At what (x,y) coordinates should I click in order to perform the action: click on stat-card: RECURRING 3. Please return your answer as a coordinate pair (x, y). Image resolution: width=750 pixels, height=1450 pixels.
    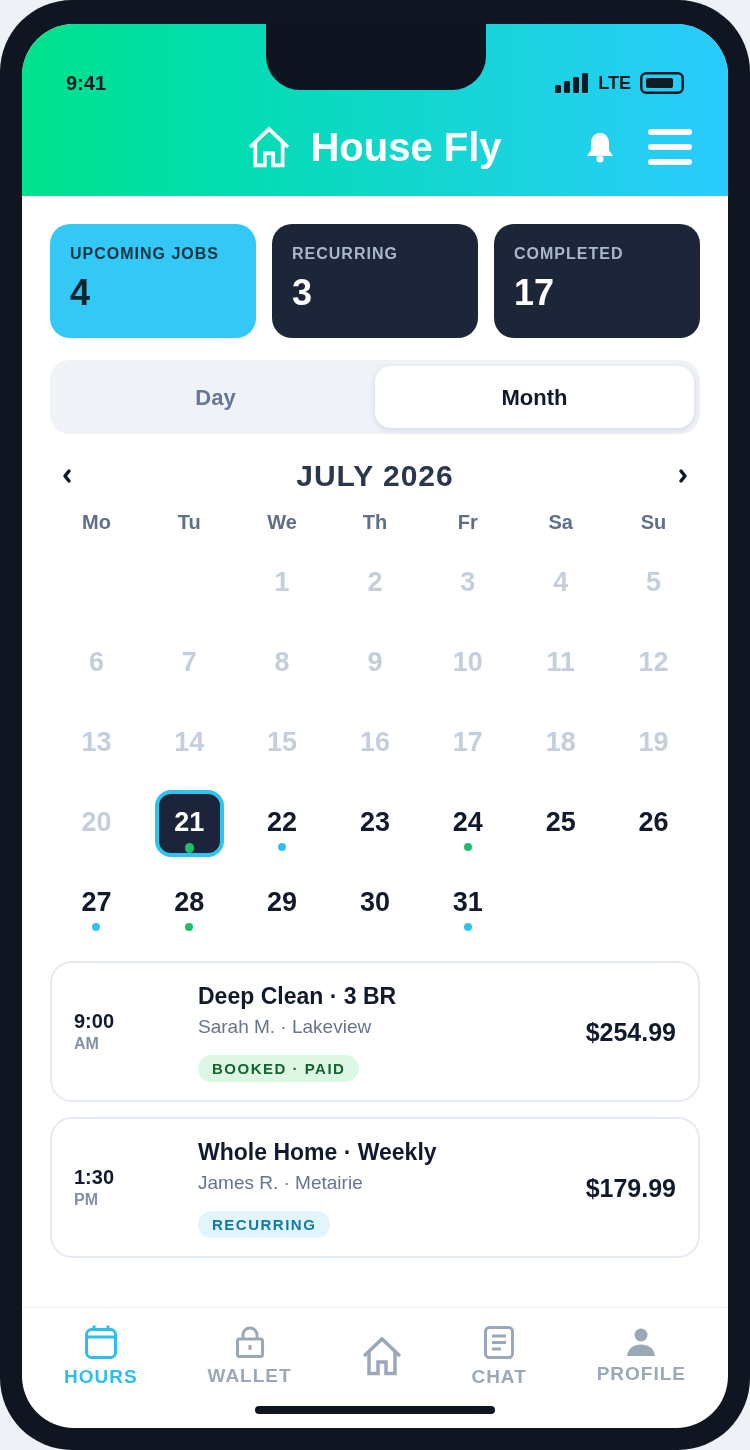
    Looking at the image, I should click on (375, 281).